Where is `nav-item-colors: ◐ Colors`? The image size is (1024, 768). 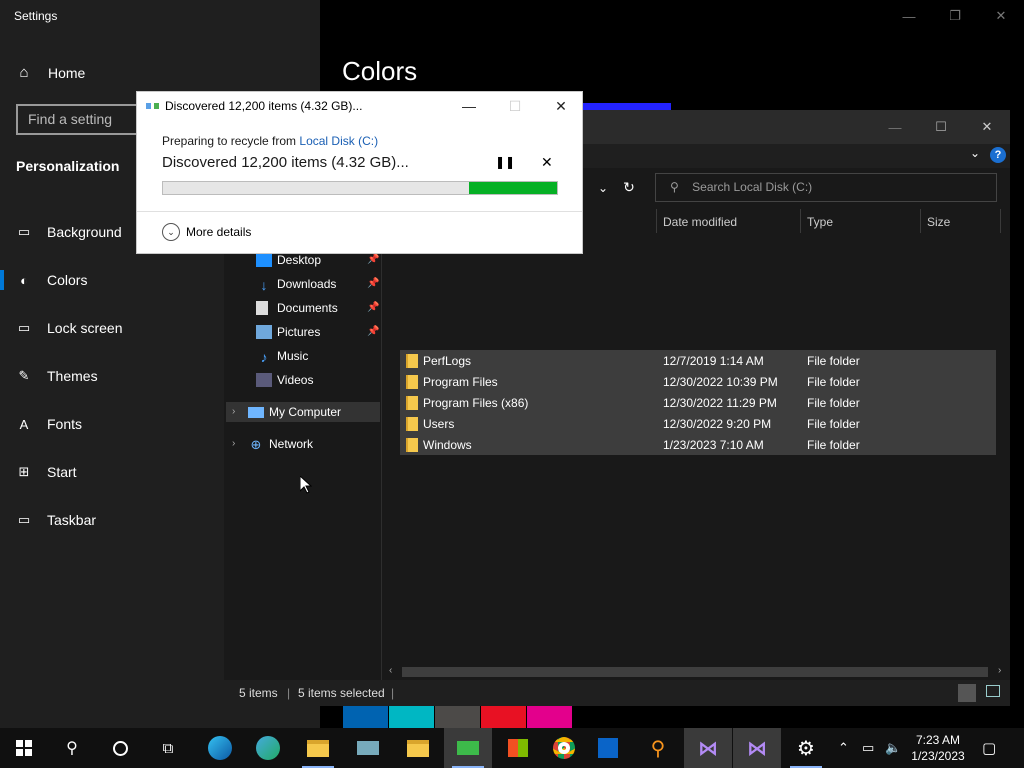
nav-item-colors: ◐ Colors is located at coordinates (110, 280).